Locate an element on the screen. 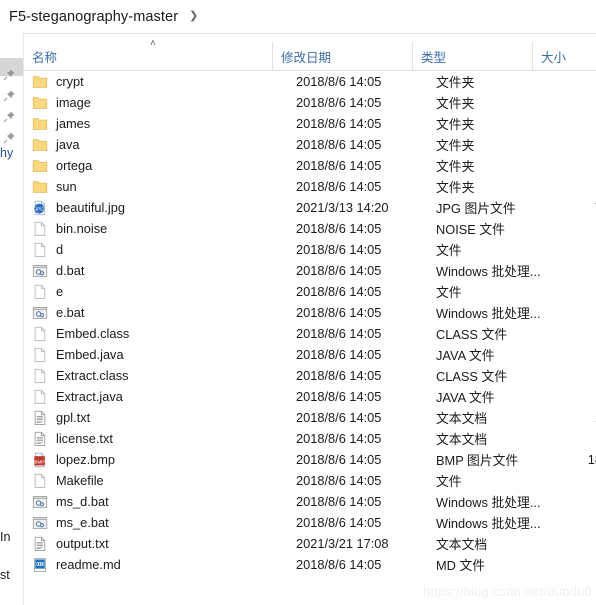  file-name-label: Makefile is located at coordinates (80, 480).